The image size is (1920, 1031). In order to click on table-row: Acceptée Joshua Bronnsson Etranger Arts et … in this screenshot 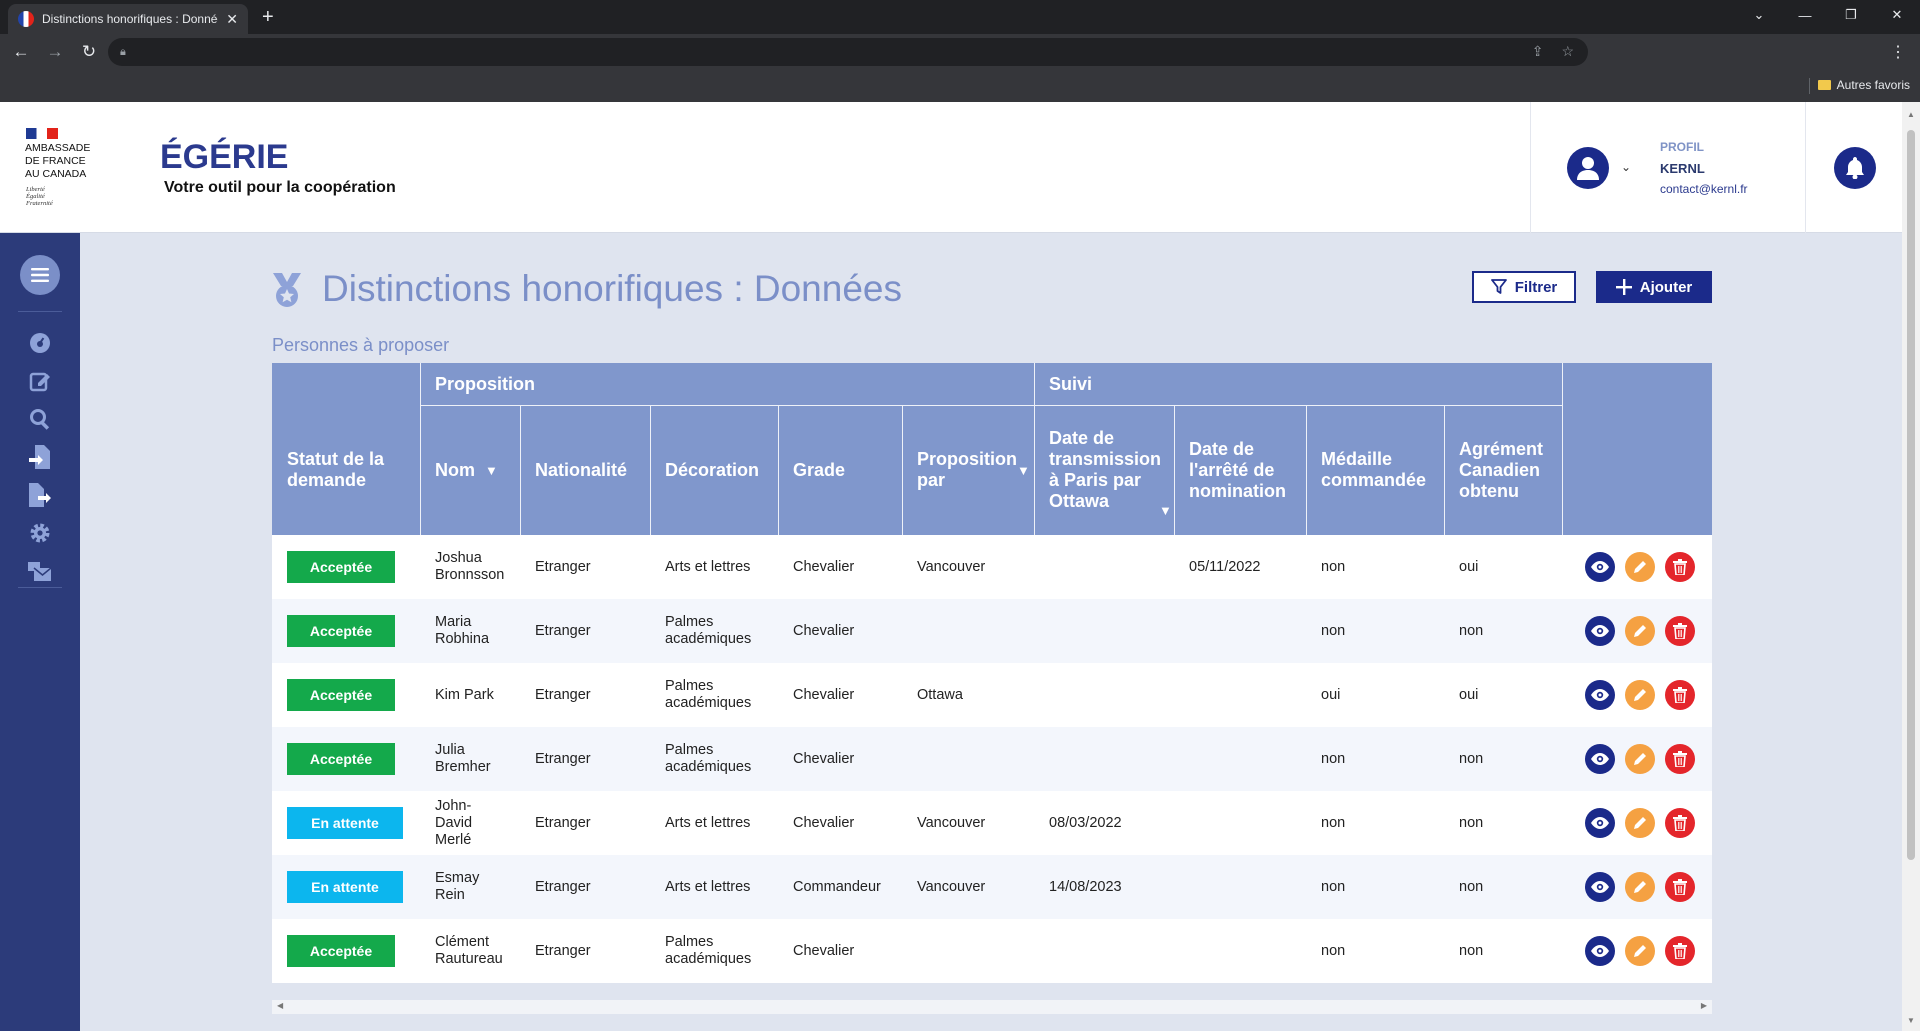, I will do `click(992, 567)`.